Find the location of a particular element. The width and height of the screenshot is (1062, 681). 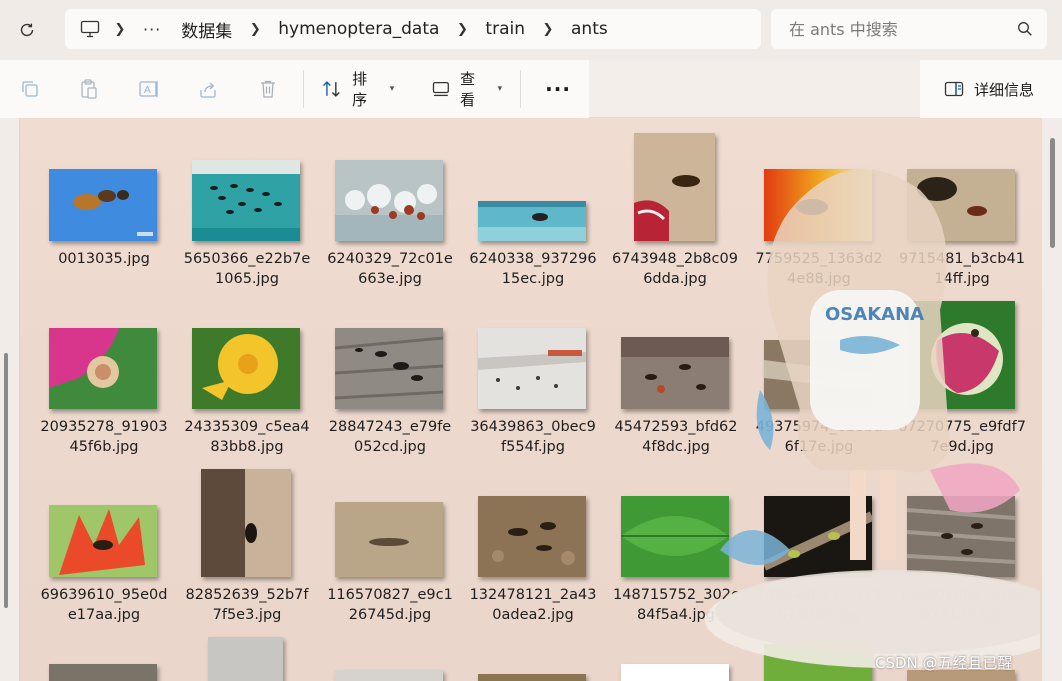

breadcrumb-segment-ants: ants is located at coordinates (589, 29).